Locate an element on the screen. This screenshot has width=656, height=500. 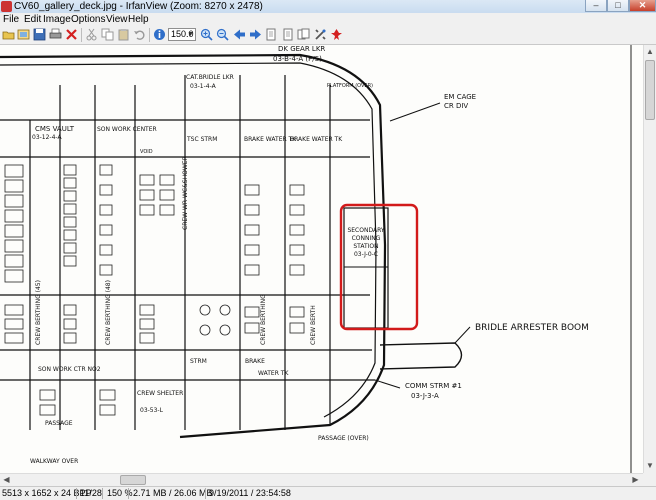
image-index: 11/28 is located at coordinates (91, 493).